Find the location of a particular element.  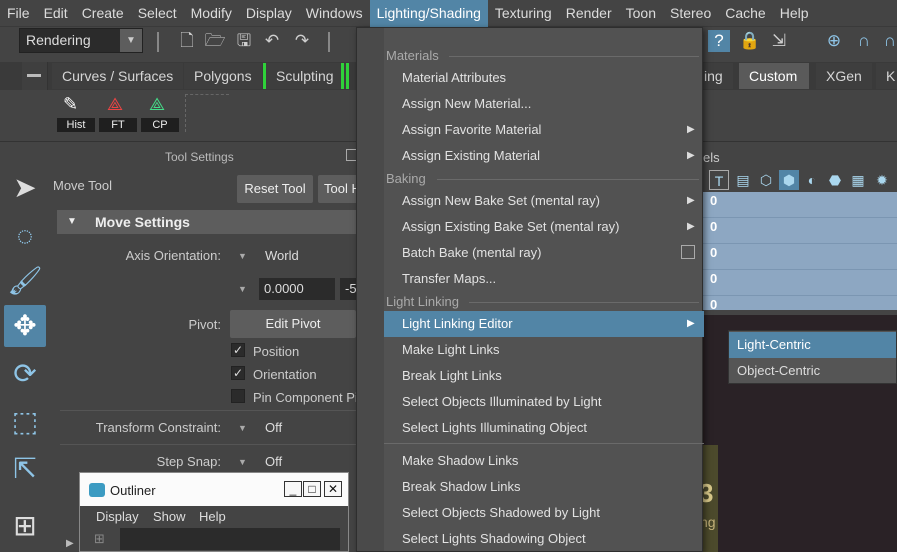

menu-item-assign-existing-material: Assign Existing Material is located at coordinates (544, 156).